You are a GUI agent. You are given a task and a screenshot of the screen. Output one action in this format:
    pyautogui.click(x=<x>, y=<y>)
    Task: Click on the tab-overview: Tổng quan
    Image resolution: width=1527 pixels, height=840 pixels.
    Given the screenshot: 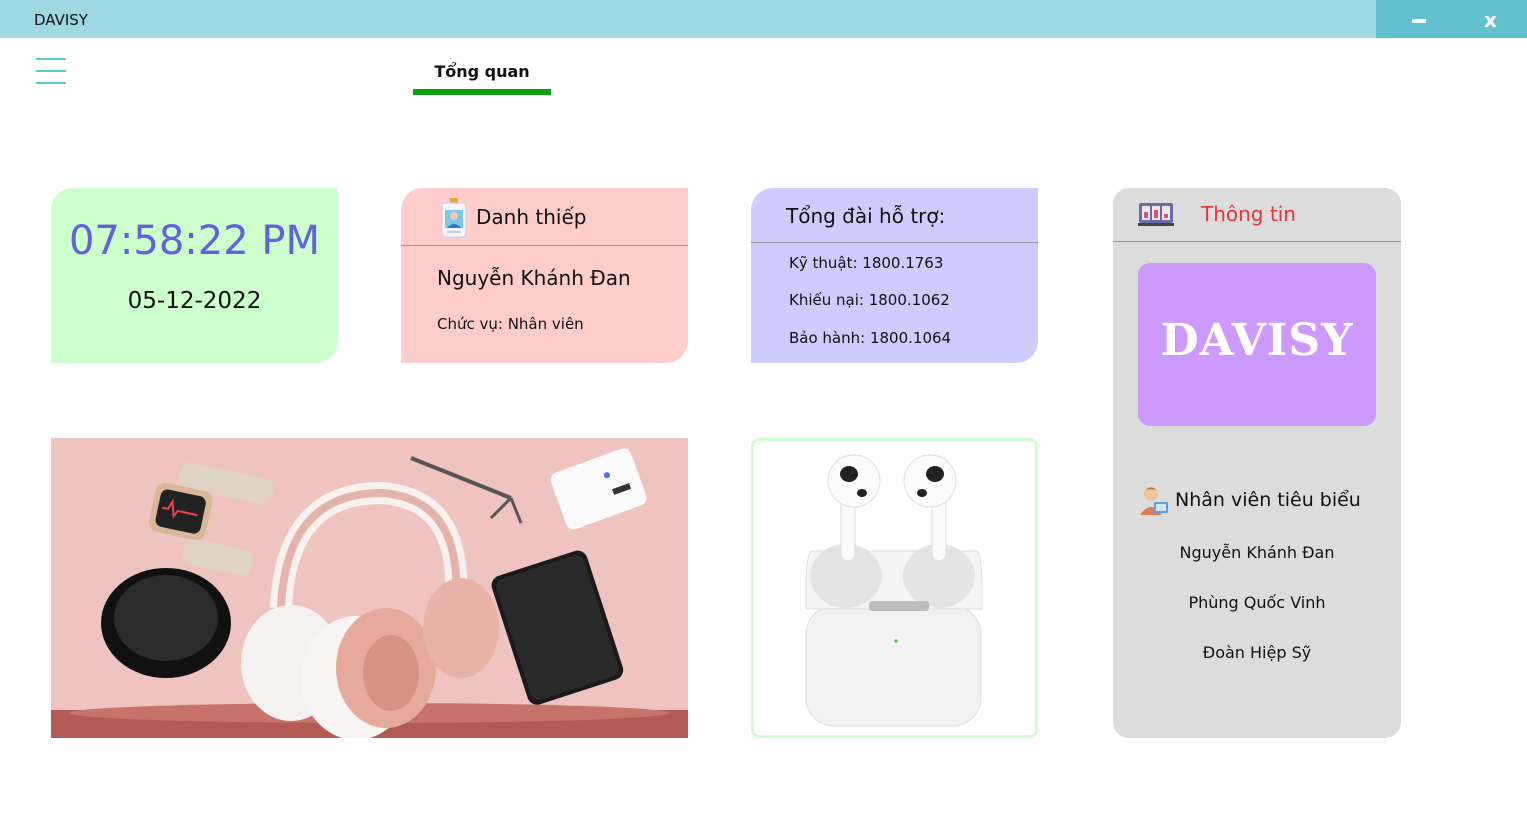 What is the action you would take?
    pyautogui.click(x=482, y=77)
    